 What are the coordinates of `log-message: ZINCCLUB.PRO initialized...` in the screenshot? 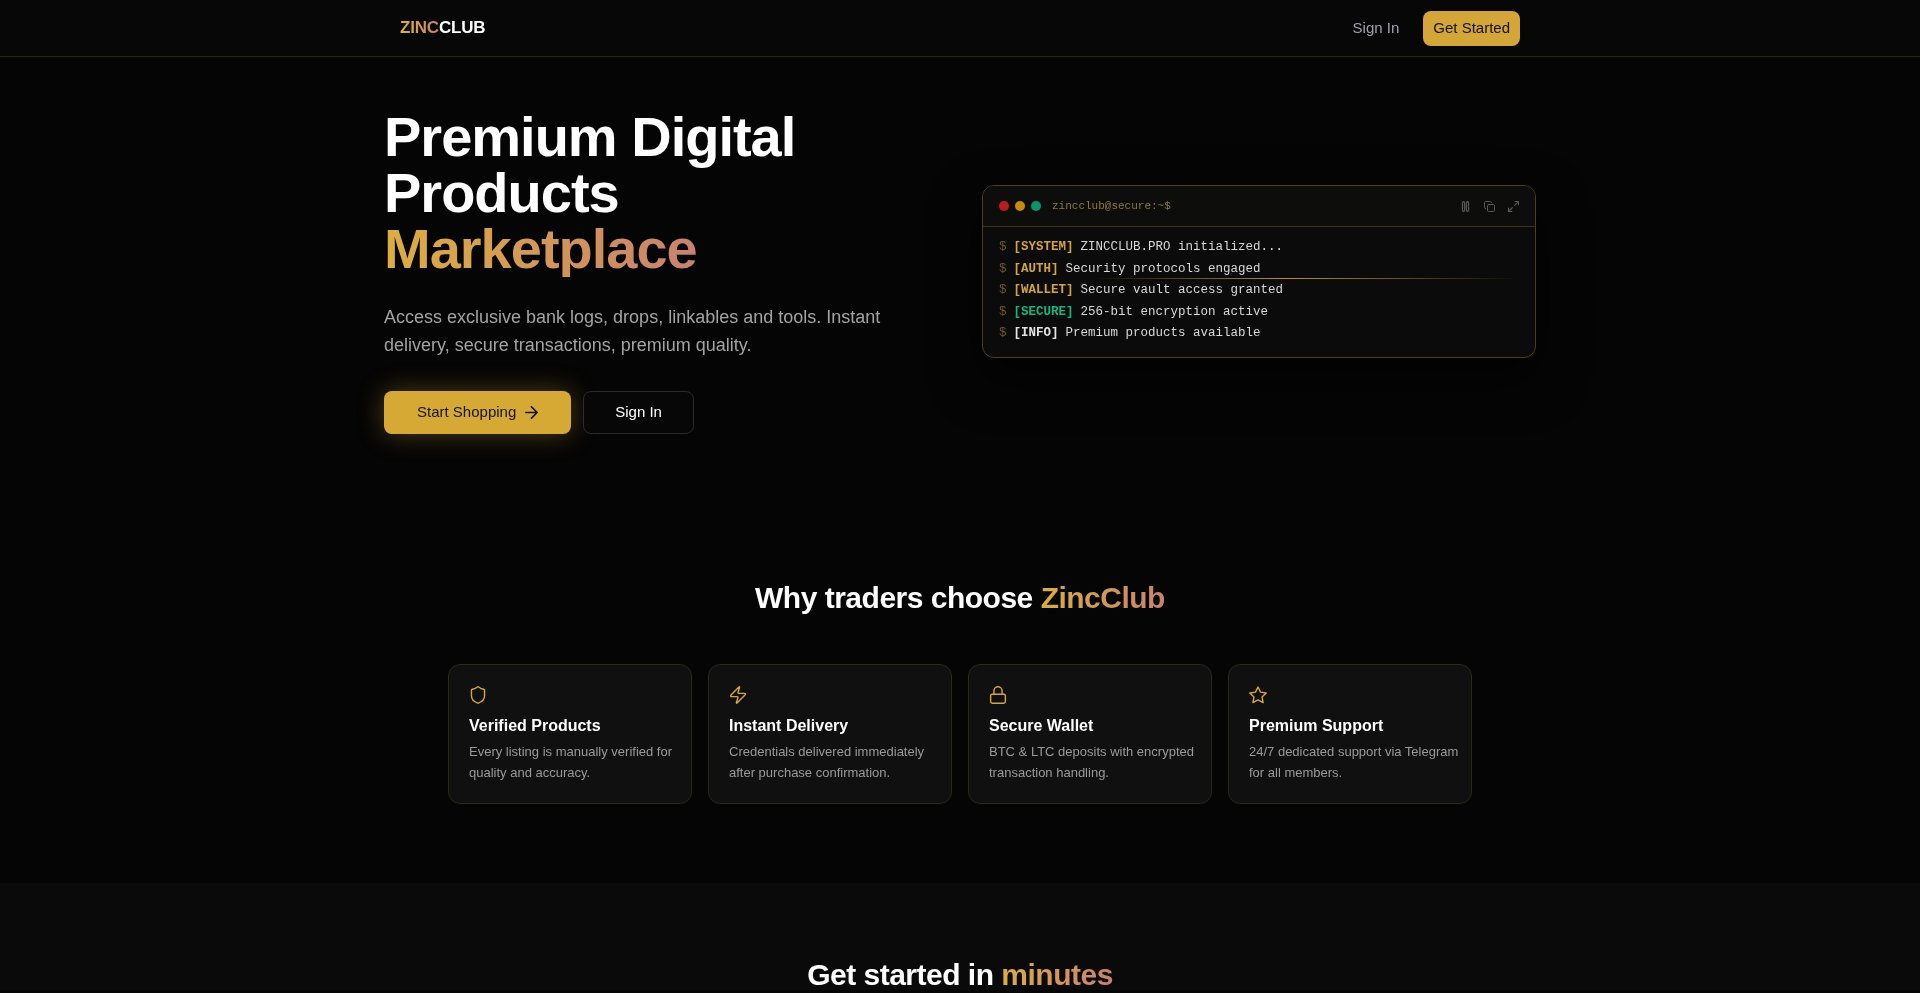 It's located at (1182, 247).